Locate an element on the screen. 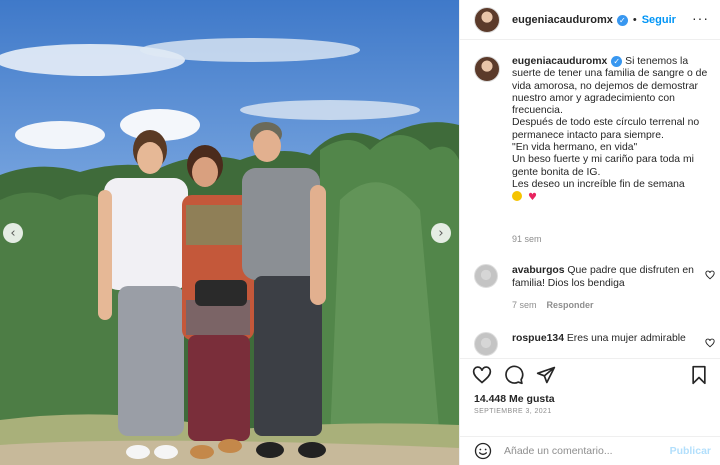  comment-text: rospue134 Eres una mujer admirable is located at coordinates (599, 338).